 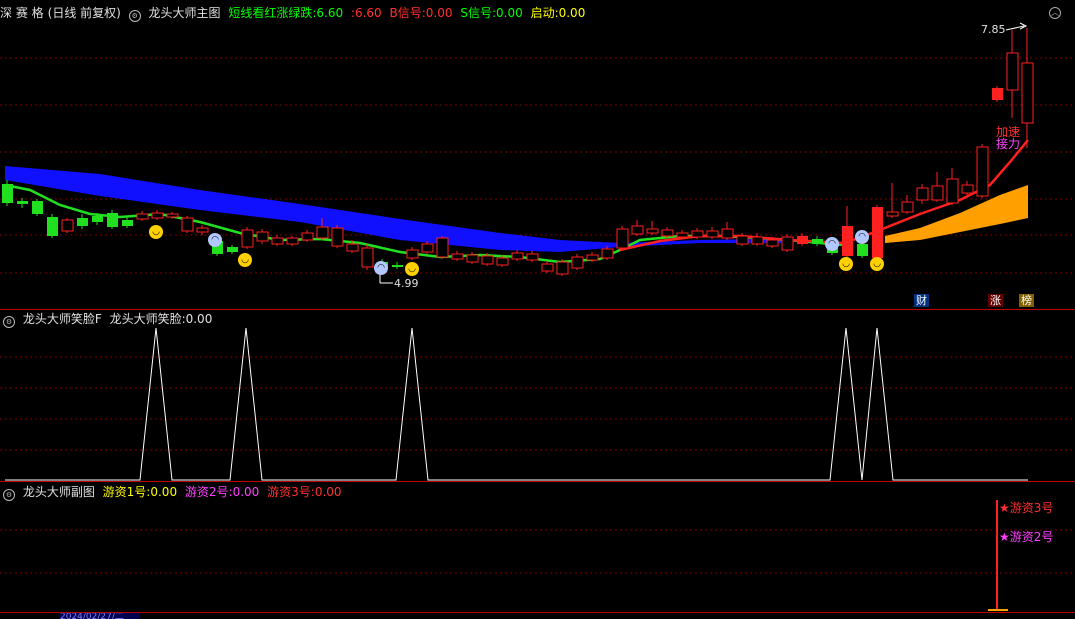 What do you see at coordinates (995, 300) in the screenshot?
I see `tag-rise: 涨` at bounding box center [995, 300].